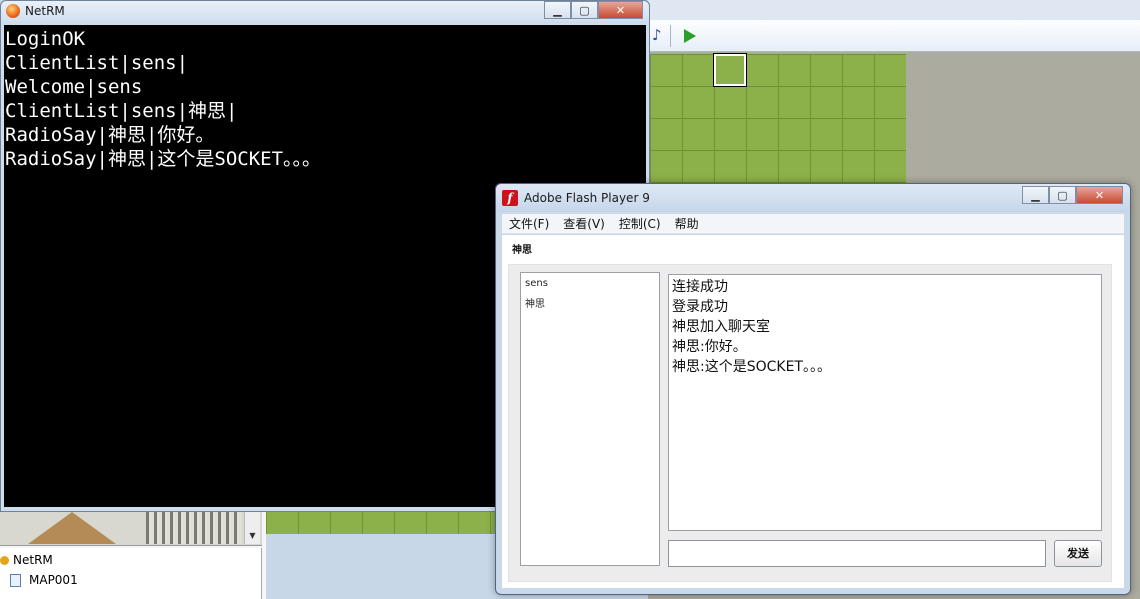 This screenshot has width=1140, height=599. I want to click on editor-top-strip, so click(894, 10).